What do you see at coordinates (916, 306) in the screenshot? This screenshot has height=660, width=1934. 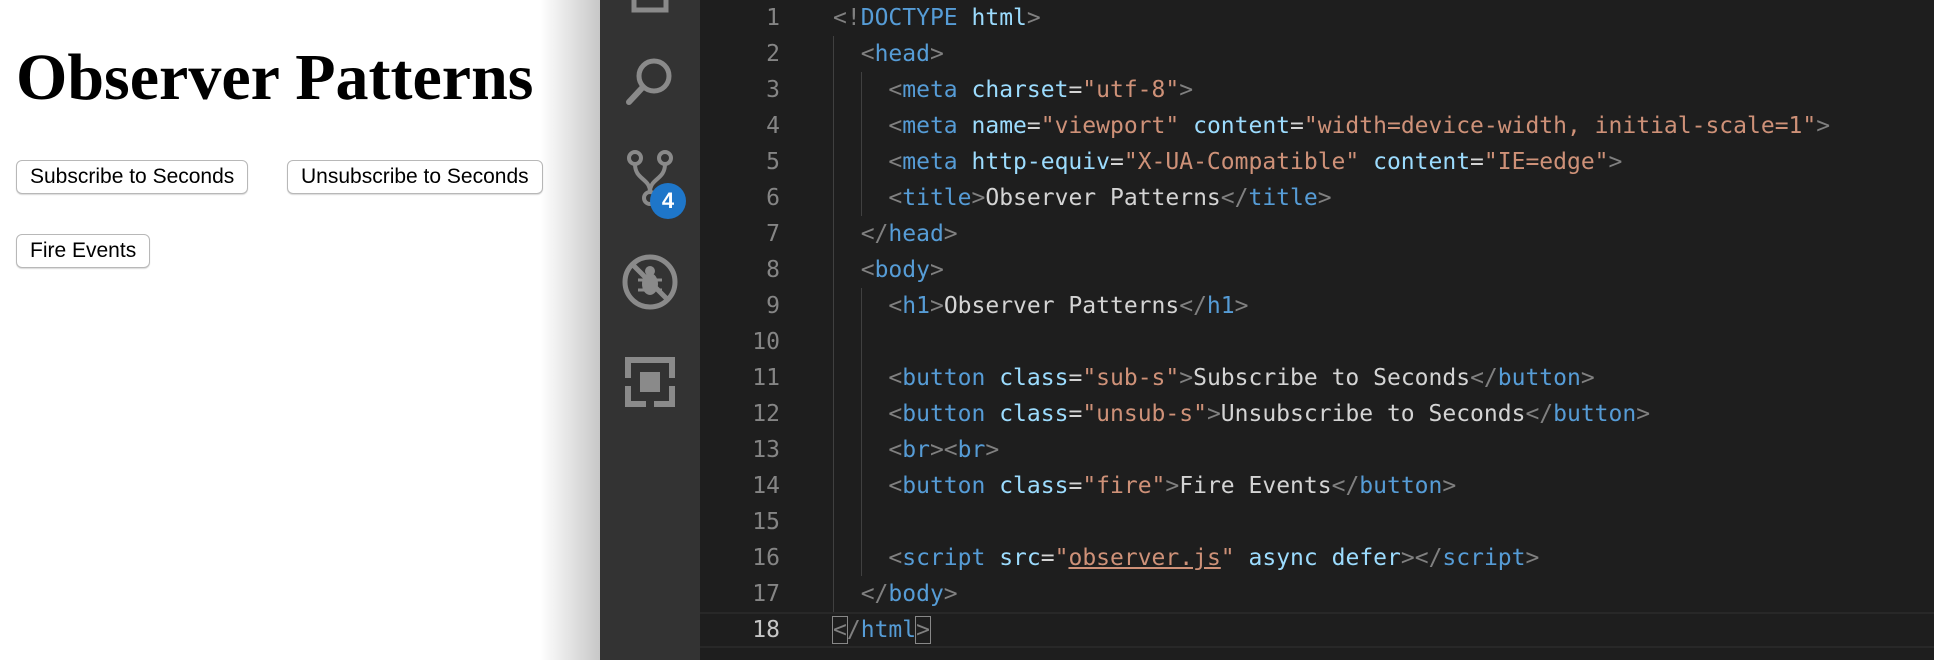 I see `code-token: h1` at bounding box center [916, 306].